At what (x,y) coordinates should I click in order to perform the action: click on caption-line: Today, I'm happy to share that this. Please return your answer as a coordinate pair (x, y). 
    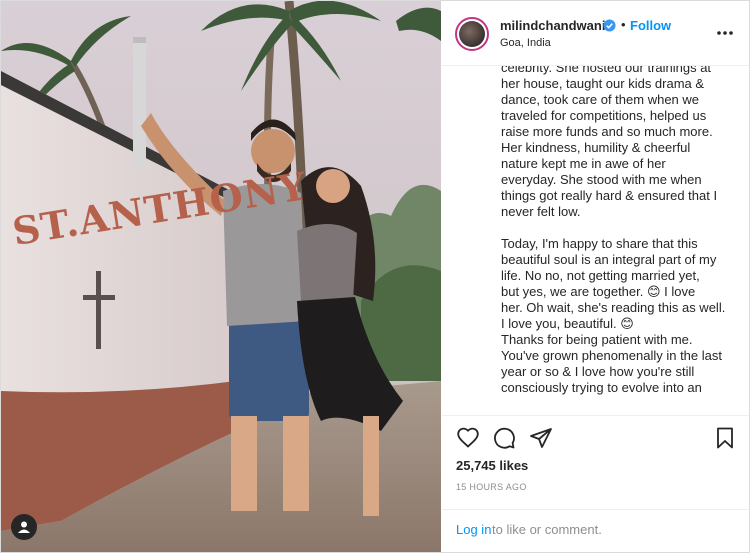
    Looking at the image, I should click on (599, 243).